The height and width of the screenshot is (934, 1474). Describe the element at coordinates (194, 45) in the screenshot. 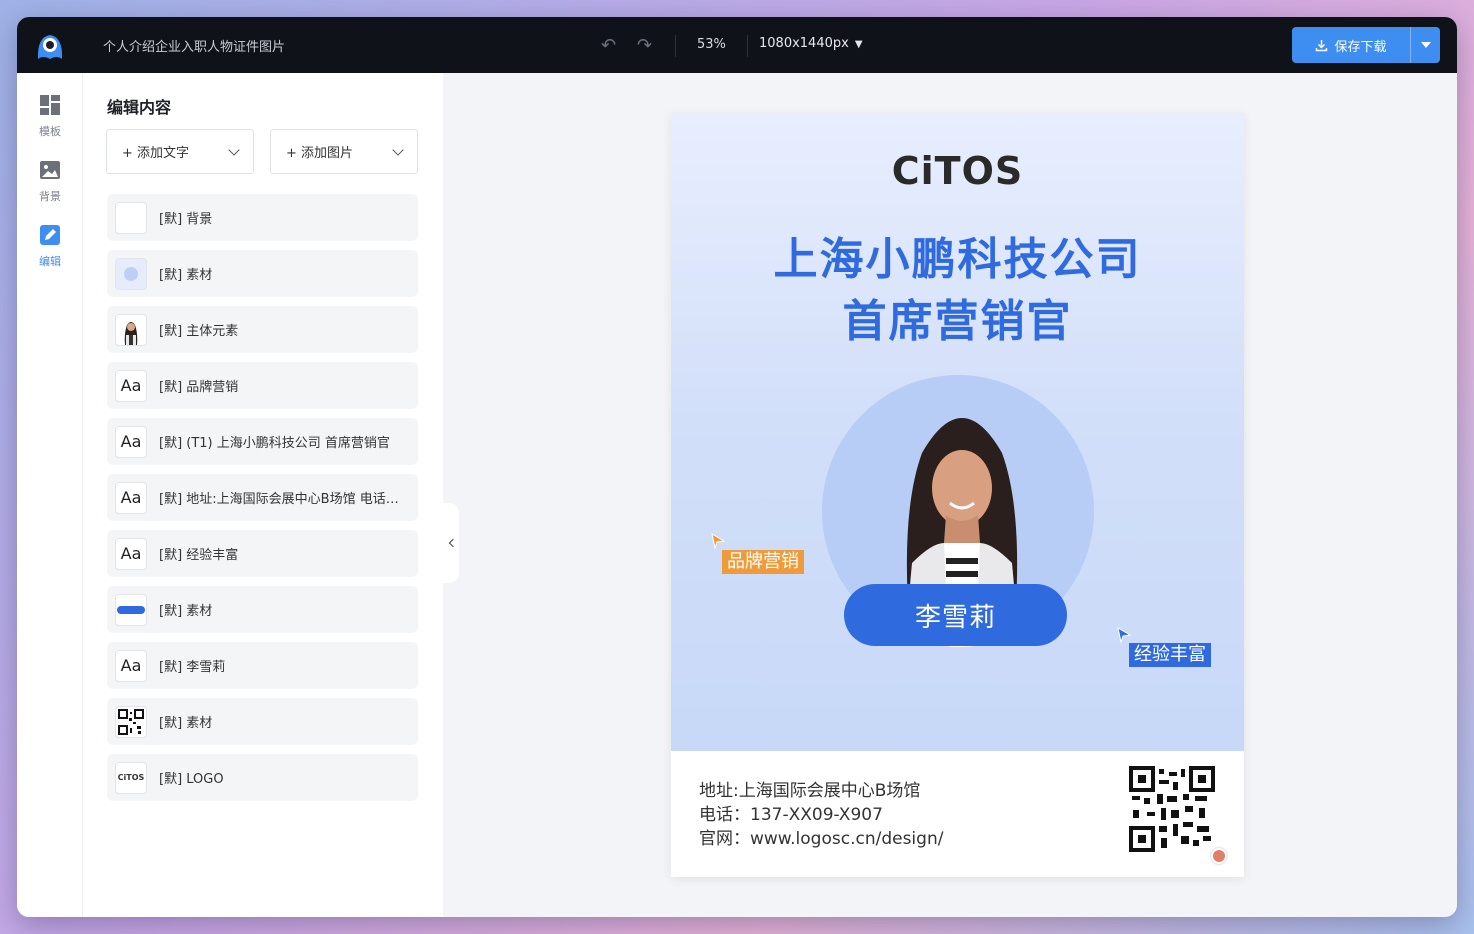

I see `document-title: 个人介绍企业入职人物证件图片` at that location.